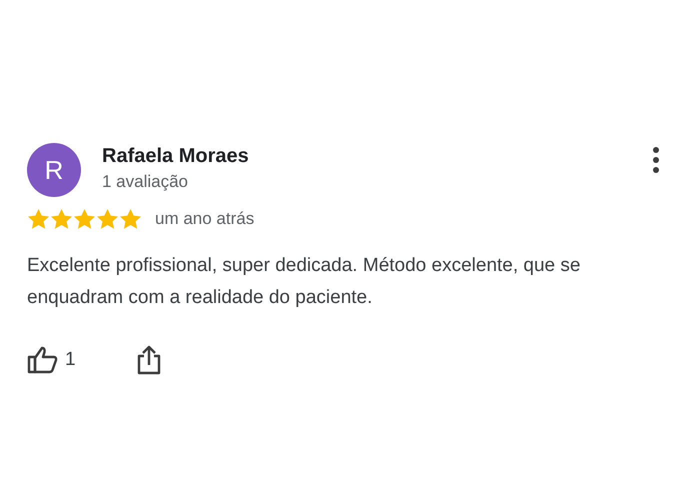 This screenshot has width=700, height=500. I want to click on thumbs-up-icon, so click(43, 360).